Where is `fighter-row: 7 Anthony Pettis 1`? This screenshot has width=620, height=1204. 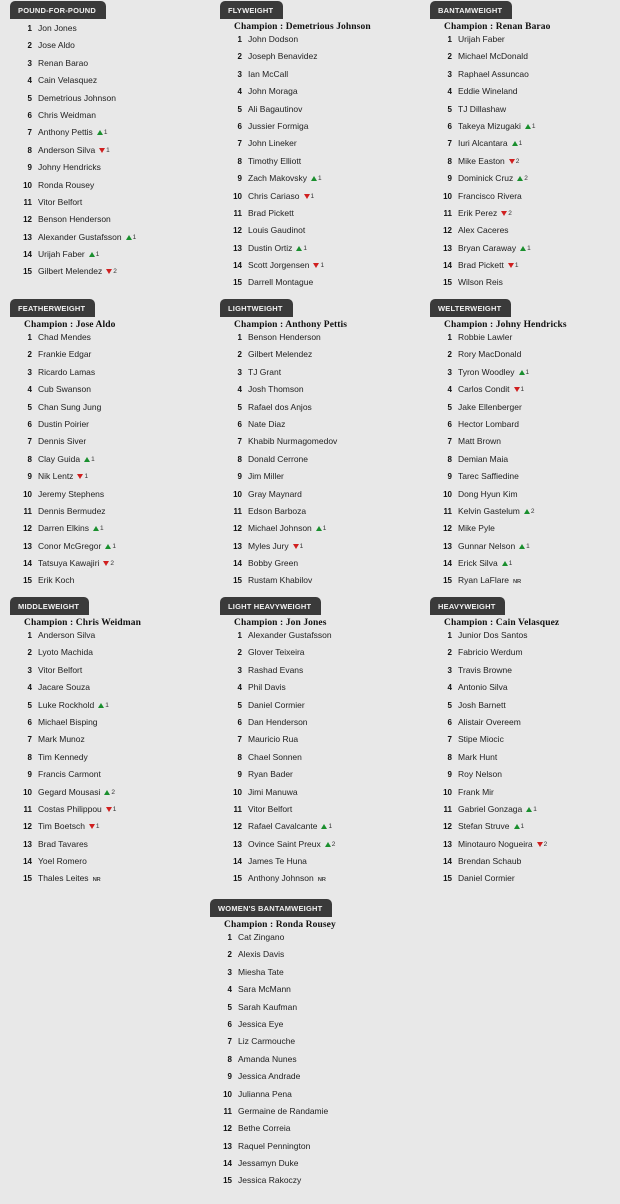
fighter-row: 7 Anthony Pettis 1 is located at coordinates (110, 135).